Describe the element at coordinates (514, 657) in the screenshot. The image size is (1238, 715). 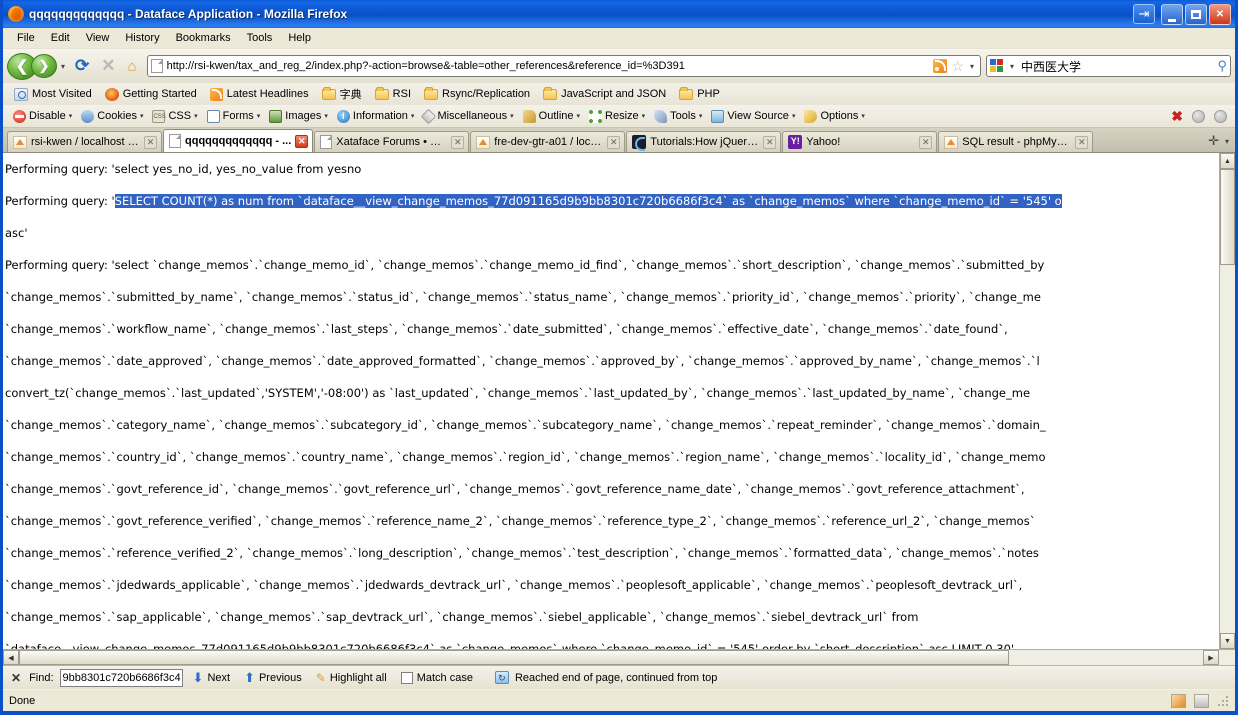
I see `horizontal-scroll-thumb` at that location.